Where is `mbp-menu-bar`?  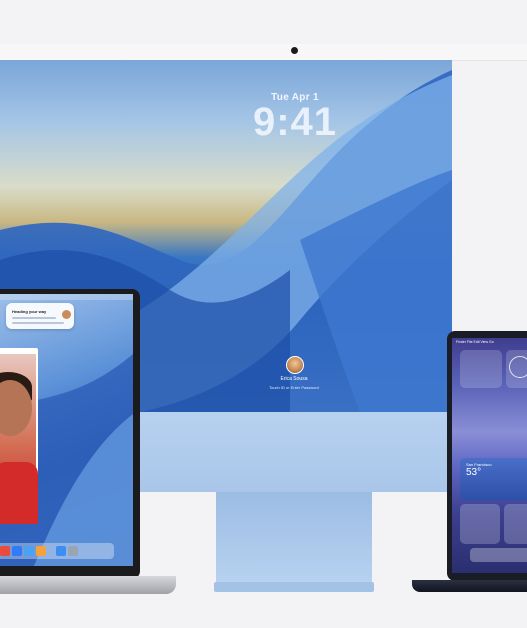 mbp-menu-bar is located at coordinates (66, 297).